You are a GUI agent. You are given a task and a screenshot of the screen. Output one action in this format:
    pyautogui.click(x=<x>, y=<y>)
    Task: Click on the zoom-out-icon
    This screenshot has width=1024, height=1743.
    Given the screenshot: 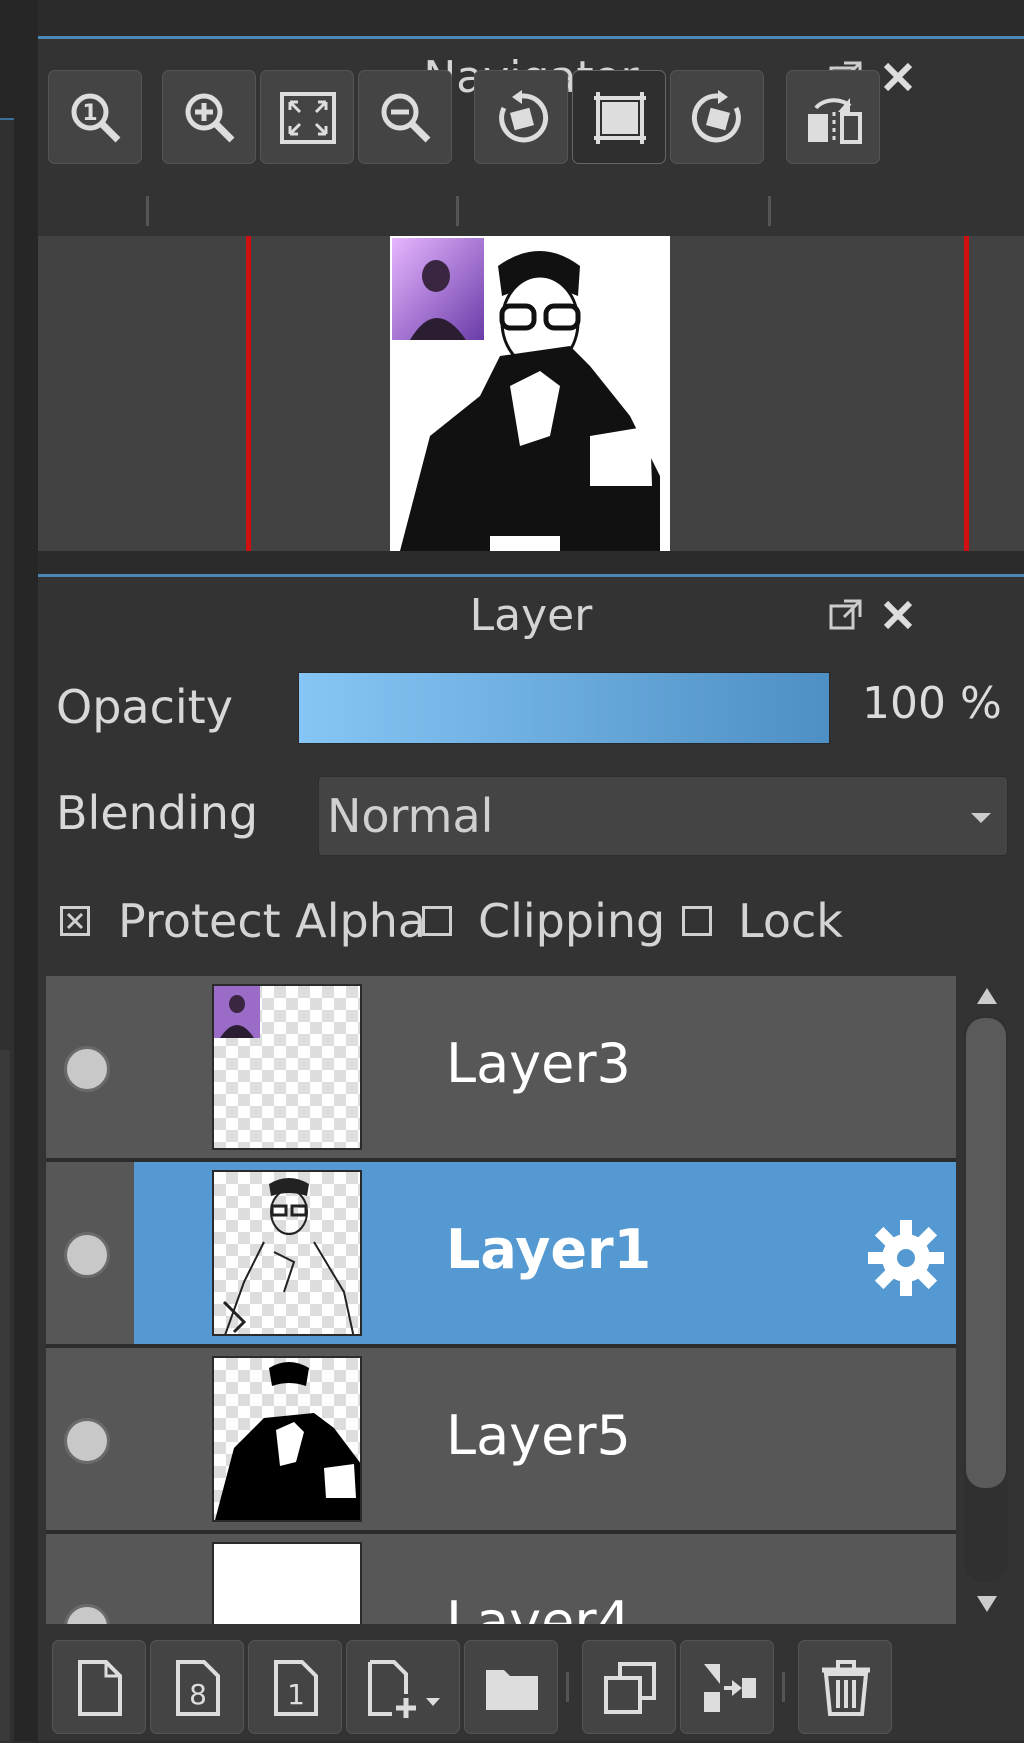 What is the action you would take?
    pyautogui.click(x=406, y=118)
    